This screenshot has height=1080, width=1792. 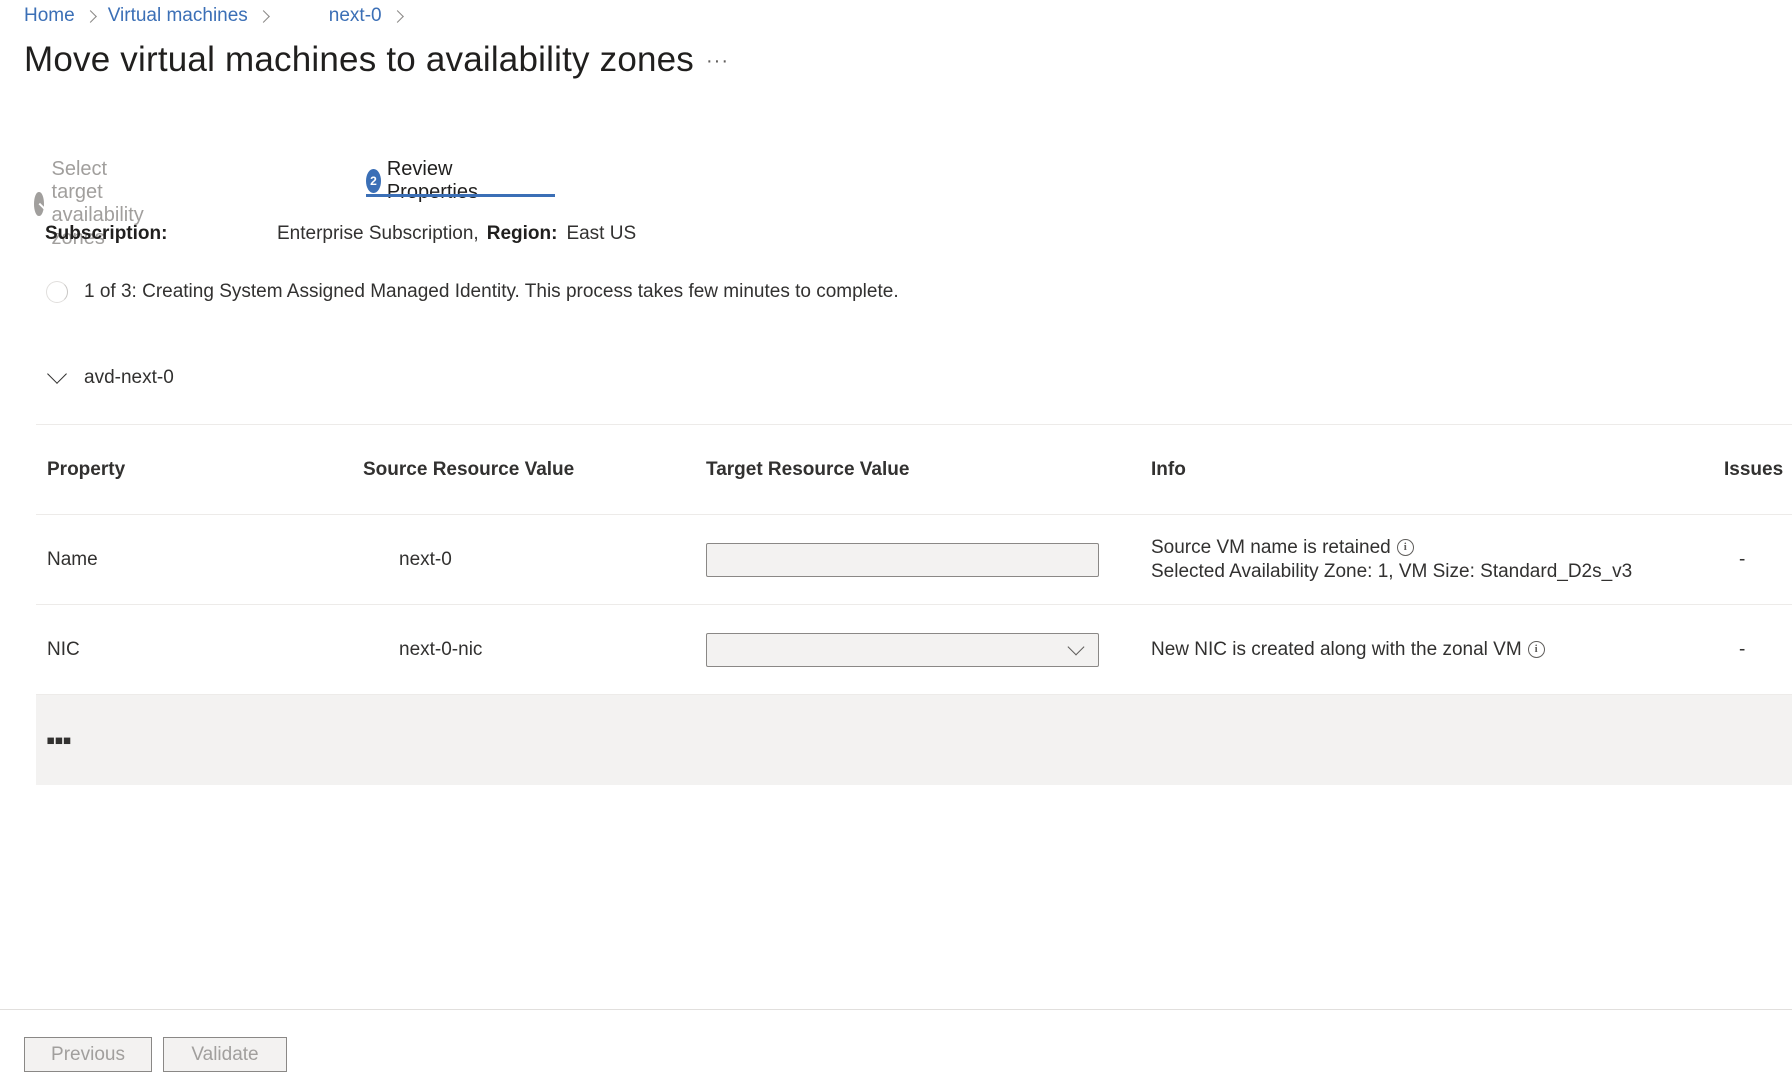 What do you see at coordinates (808, 469) in the screenshot?
I see `column-header-target: Target Resource Value` at bounding box center [808, 469].